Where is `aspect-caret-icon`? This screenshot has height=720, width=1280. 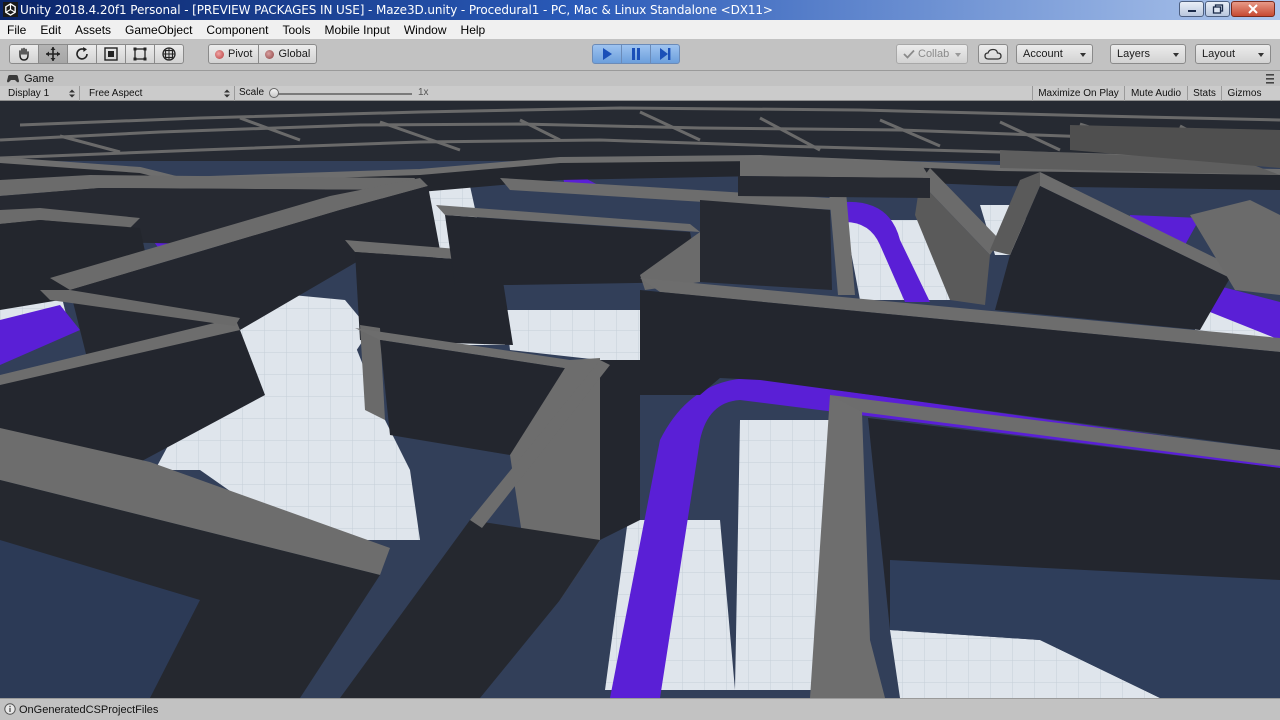
aspect-caret-icon is located at coordinates (227, 93).